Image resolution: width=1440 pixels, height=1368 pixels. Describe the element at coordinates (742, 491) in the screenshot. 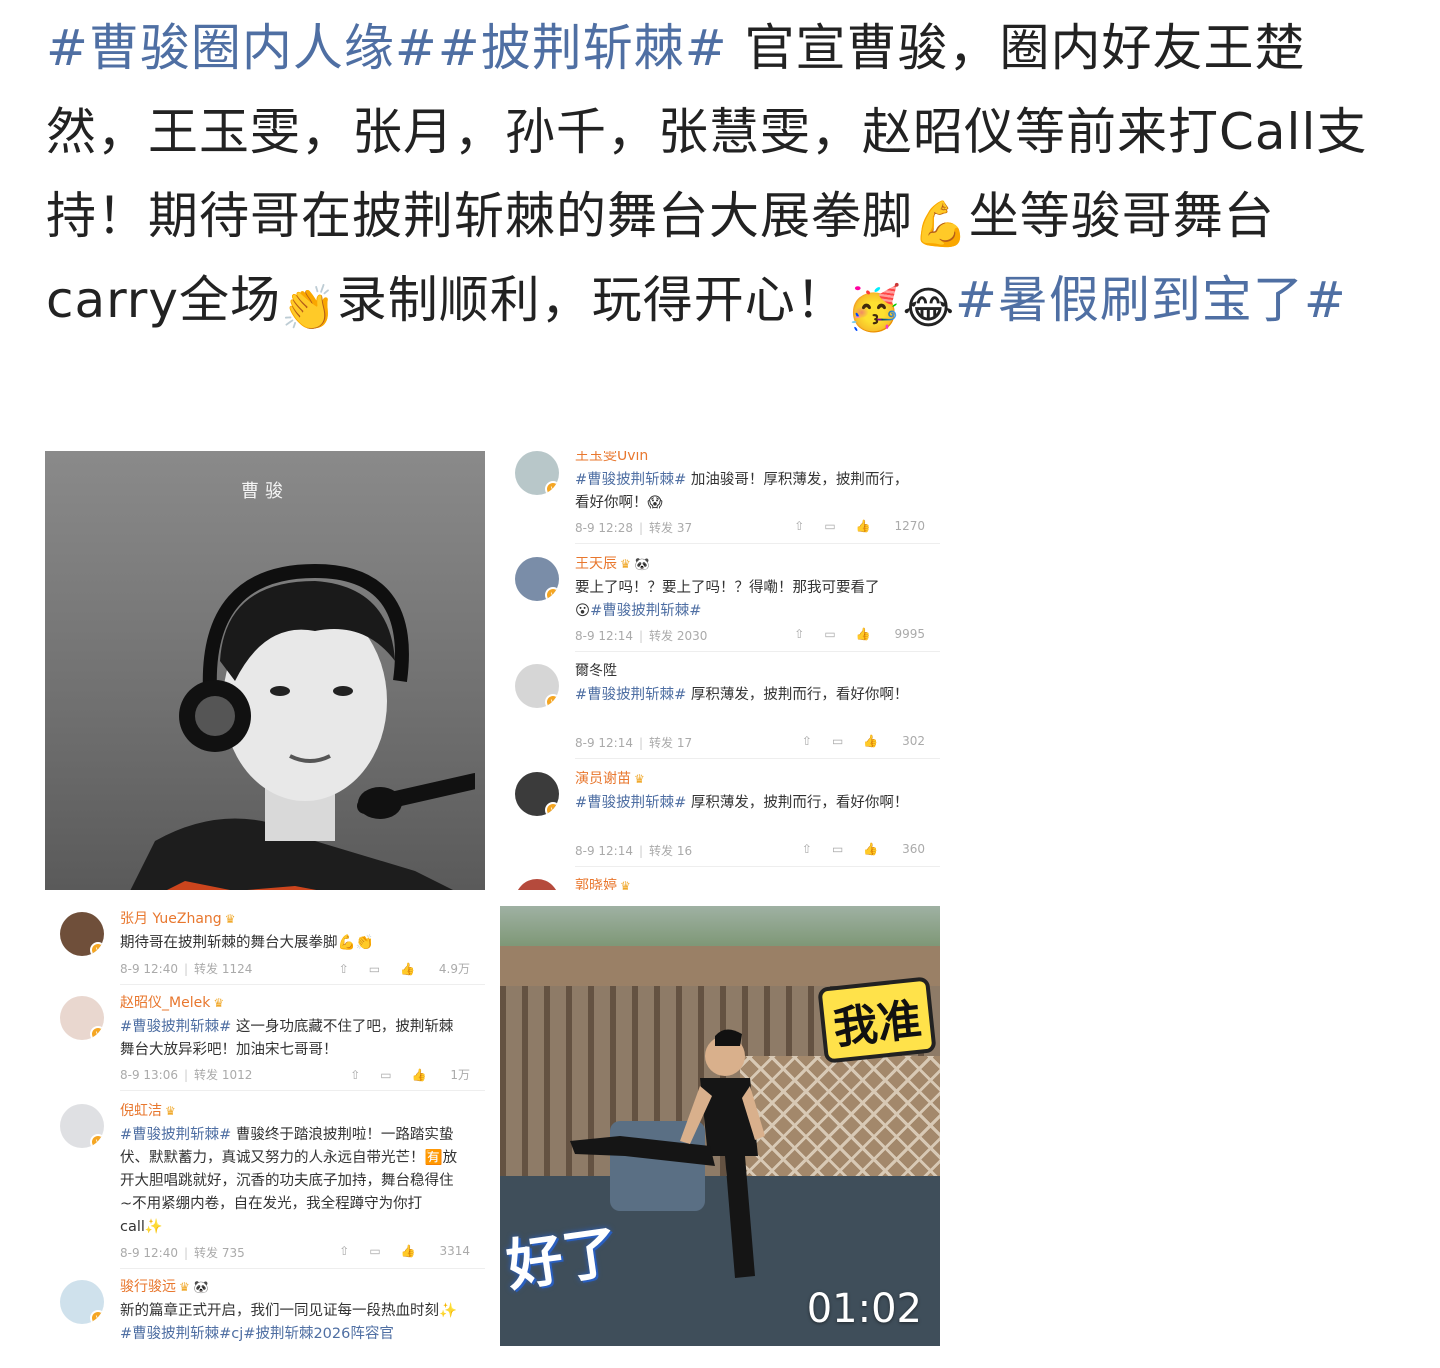

I see `comment-text: #曹骏披荆斩棘# 加油骏哥！厚积薄发，披荆而行，看好你啊！😱` at that location.